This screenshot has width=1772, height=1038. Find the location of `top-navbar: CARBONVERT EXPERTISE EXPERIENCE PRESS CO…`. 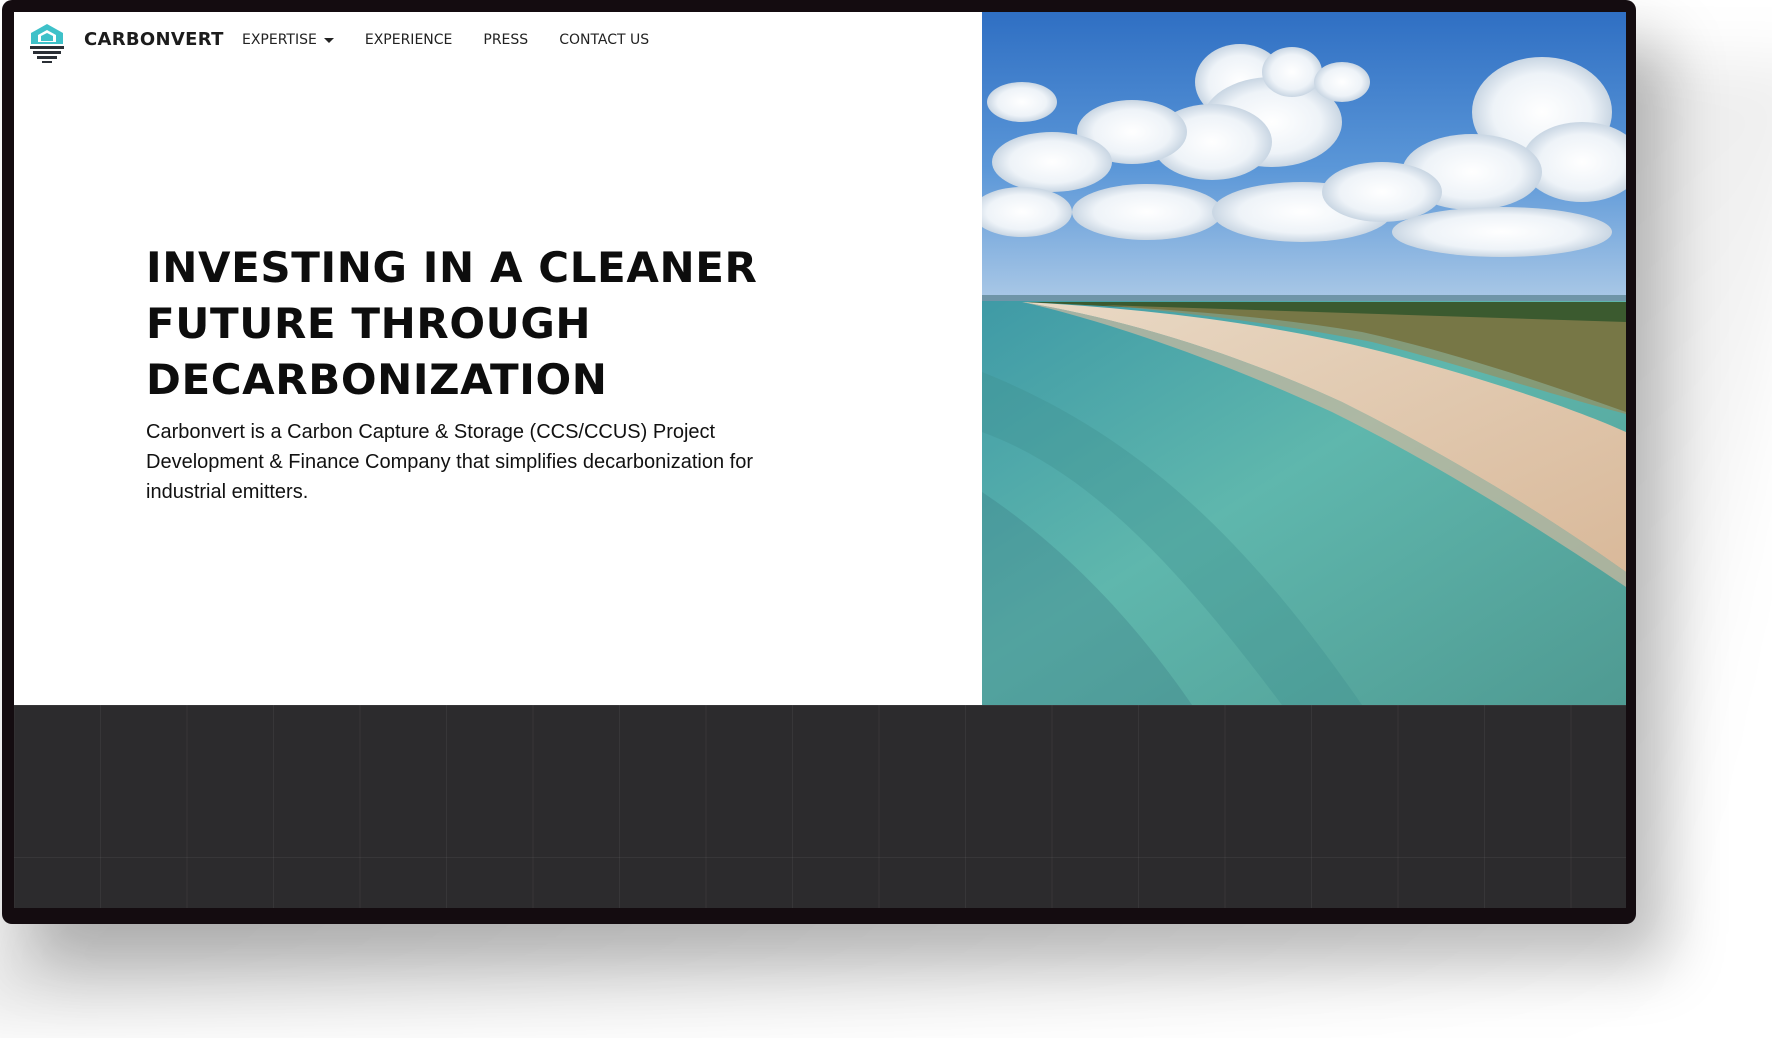

top-navbar: CARBONVERT EXPERTISE EXPERIENCE PRESS CO… is located at coordinates (498, 39).